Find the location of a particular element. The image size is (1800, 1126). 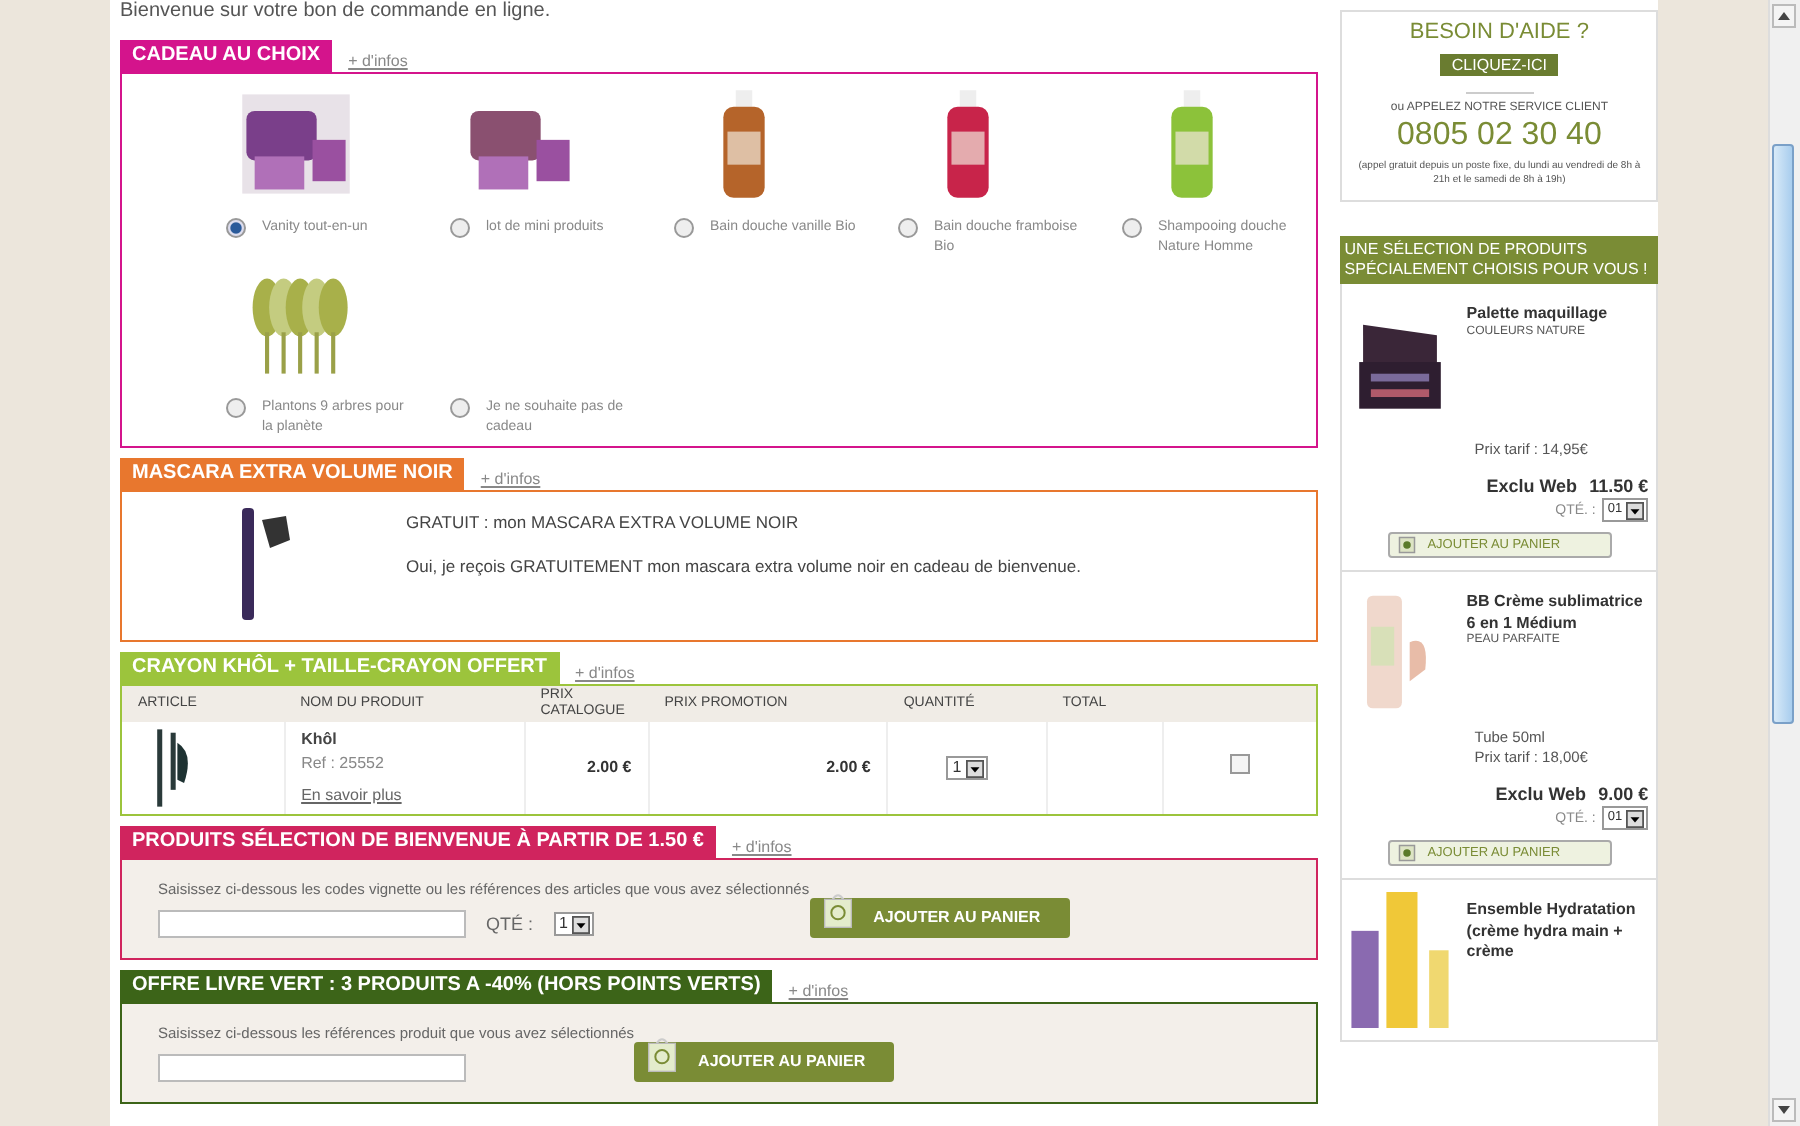

section-title: PRODUITS SÉLECTION DE BIENVENUE À PARTIR DE 1.50 € is located at coordinates (418, 842).